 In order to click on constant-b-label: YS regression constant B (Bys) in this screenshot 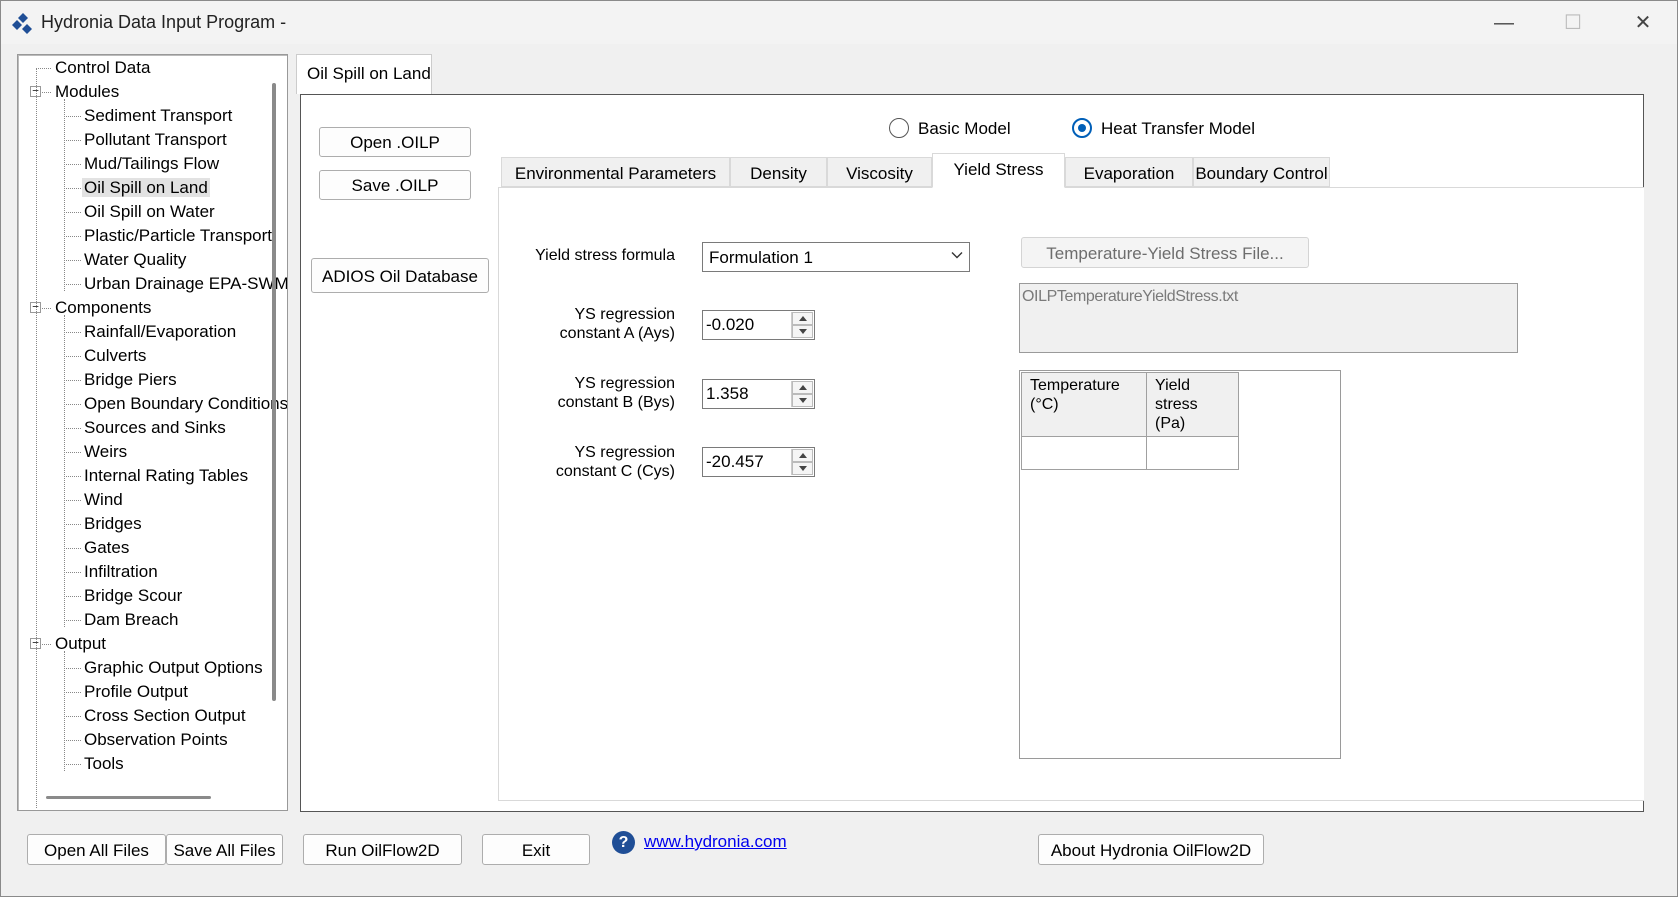, I will do `click(588, 393)`.